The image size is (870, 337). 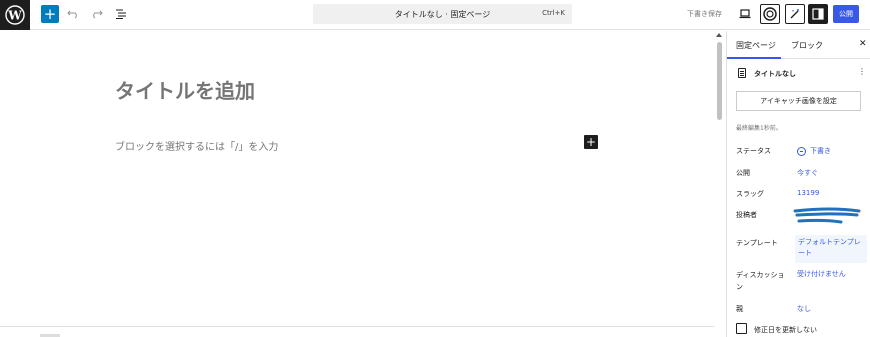 What do you see at coordinates (196, 145) in the screenshot?
I see `block-placeholder: ブロックを選択するには「/」を入力` at bounding box center [196, 145].